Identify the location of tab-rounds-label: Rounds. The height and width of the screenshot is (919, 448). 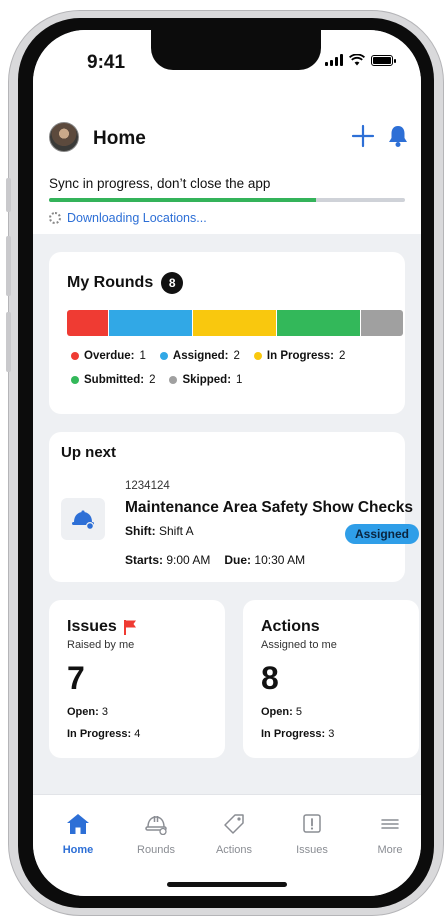
(156, 850).